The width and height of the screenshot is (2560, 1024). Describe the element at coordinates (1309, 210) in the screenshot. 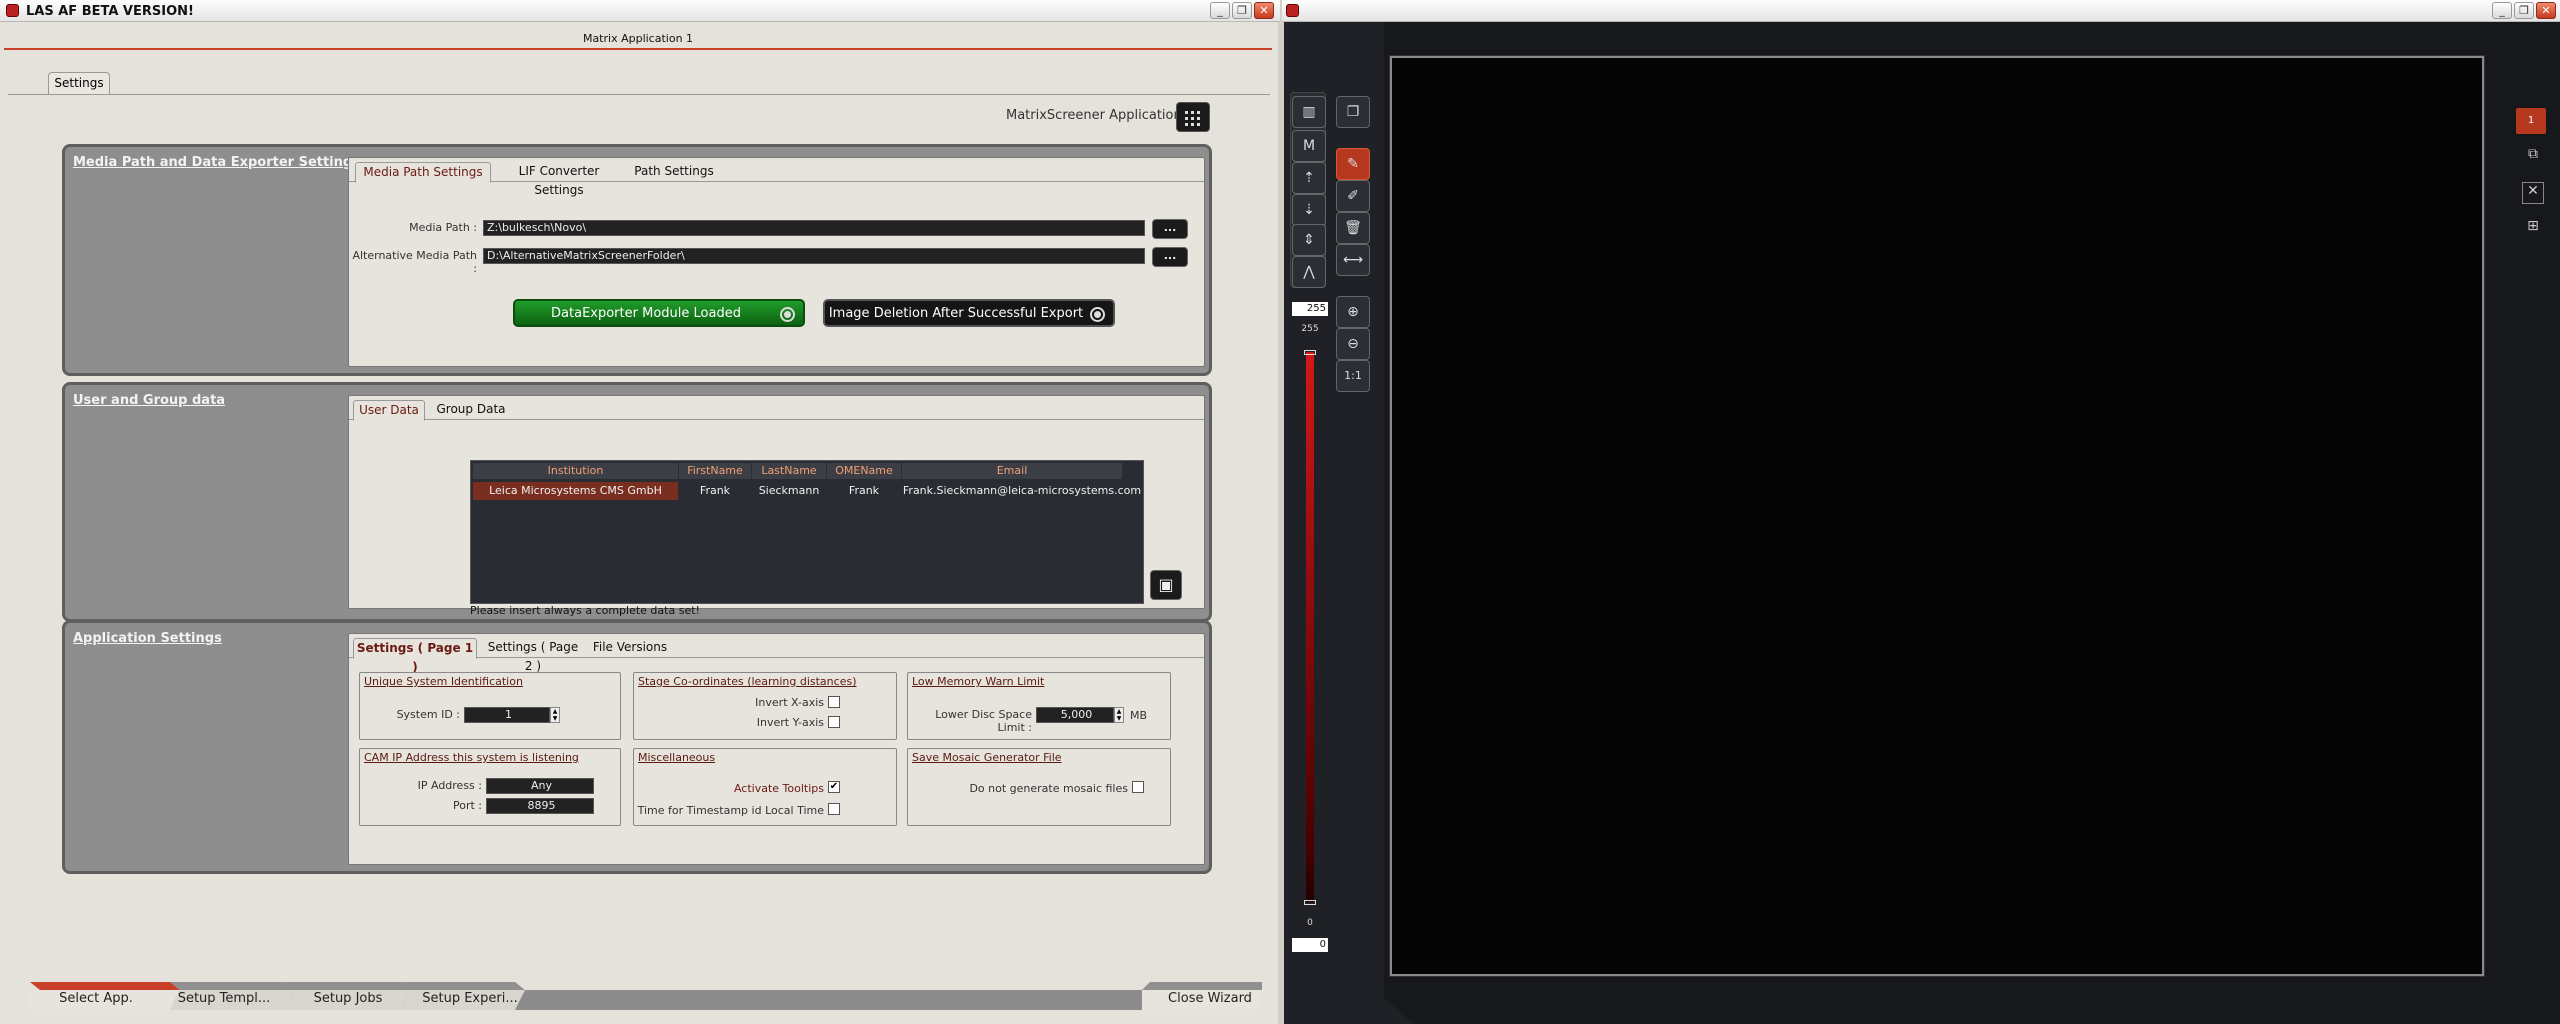

I see `arrow-down-icon: ⇣` at that location.